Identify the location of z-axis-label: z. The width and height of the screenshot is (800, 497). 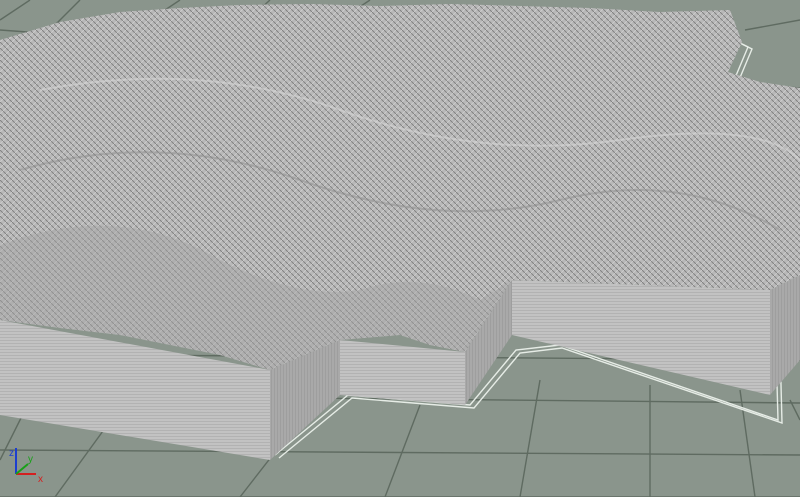
(11, 453).